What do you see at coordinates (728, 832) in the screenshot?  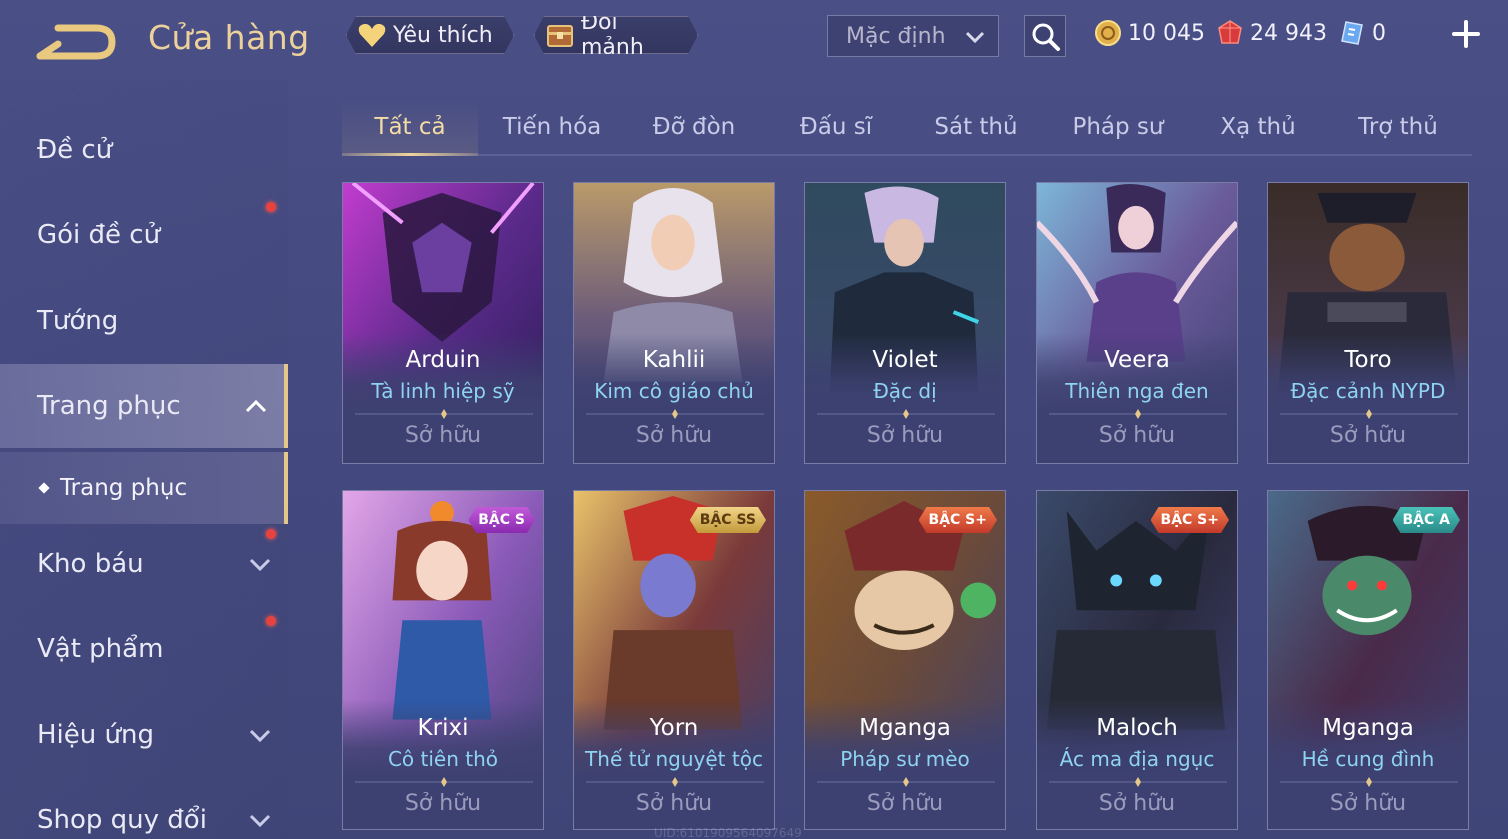 I see `uid-watermark: UID:6101909564097649` at bounding box center [728, 832].